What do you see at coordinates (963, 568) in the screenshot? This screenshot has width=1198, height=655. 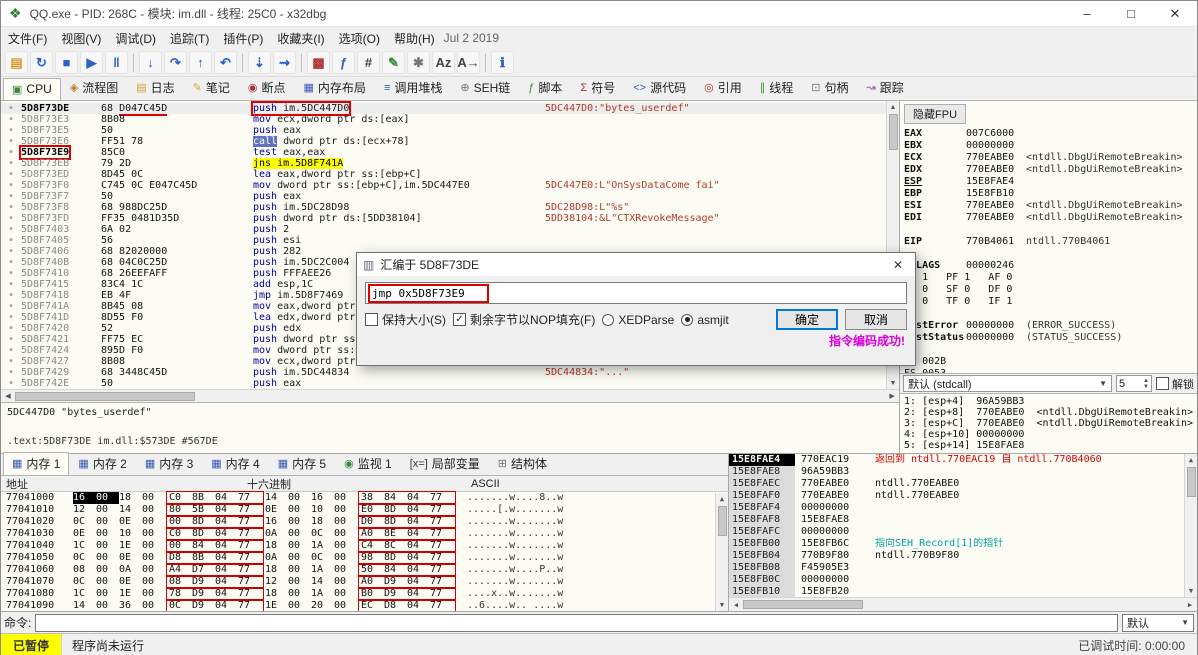 I see `stack-row: 15E8FB08 F45905E3` at bounding box center [963, 568].